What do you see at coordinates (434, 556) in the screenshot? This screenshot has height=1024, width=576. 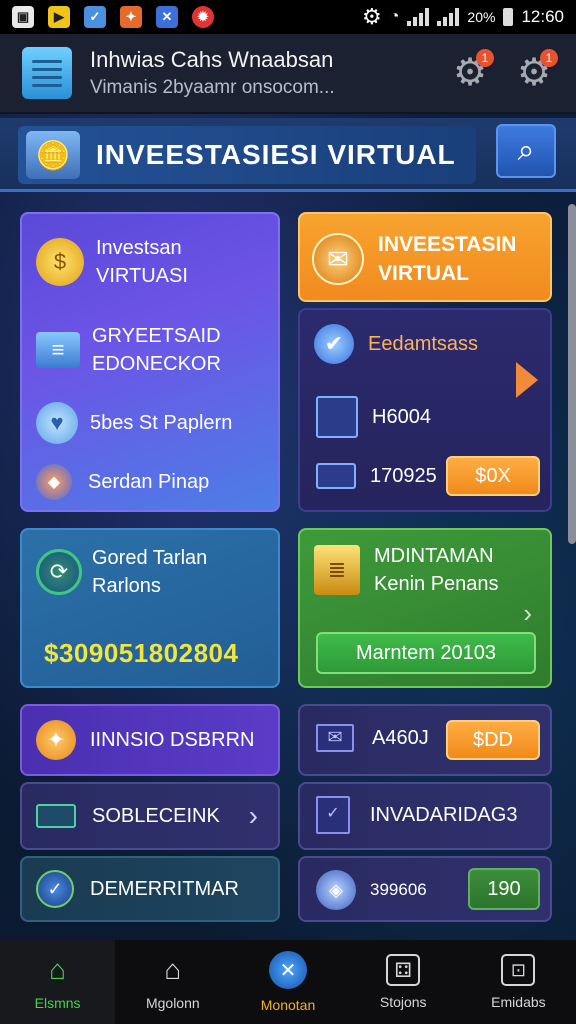 I see `maintenance-title-1: MDINTAMAN` at bounding box center [434, 556].